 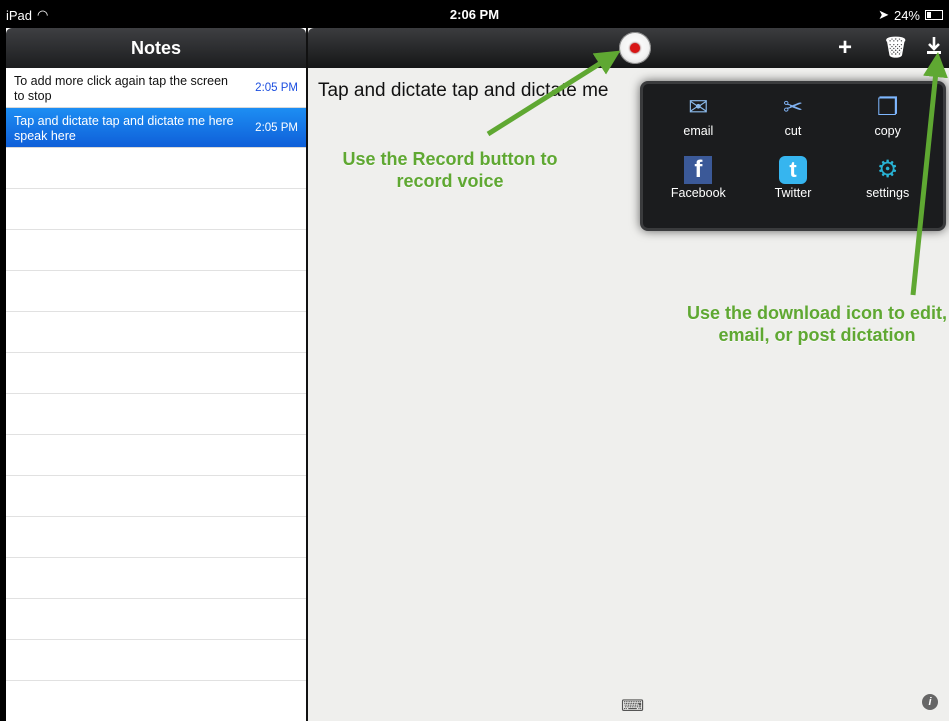 I want to click on download-annotation-arrow, so click(x=929, y=174).